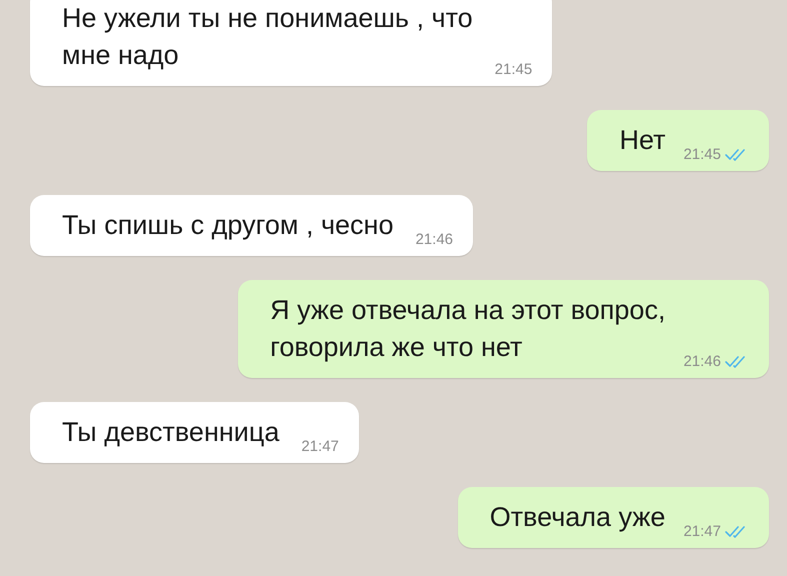 This screenshot has height=576, width=787. What do you see at coordinates (267, 18) in the screenshot?
I see `message-text: Не ужели ты не понимаешь , что` at bounding box center [267, 18].